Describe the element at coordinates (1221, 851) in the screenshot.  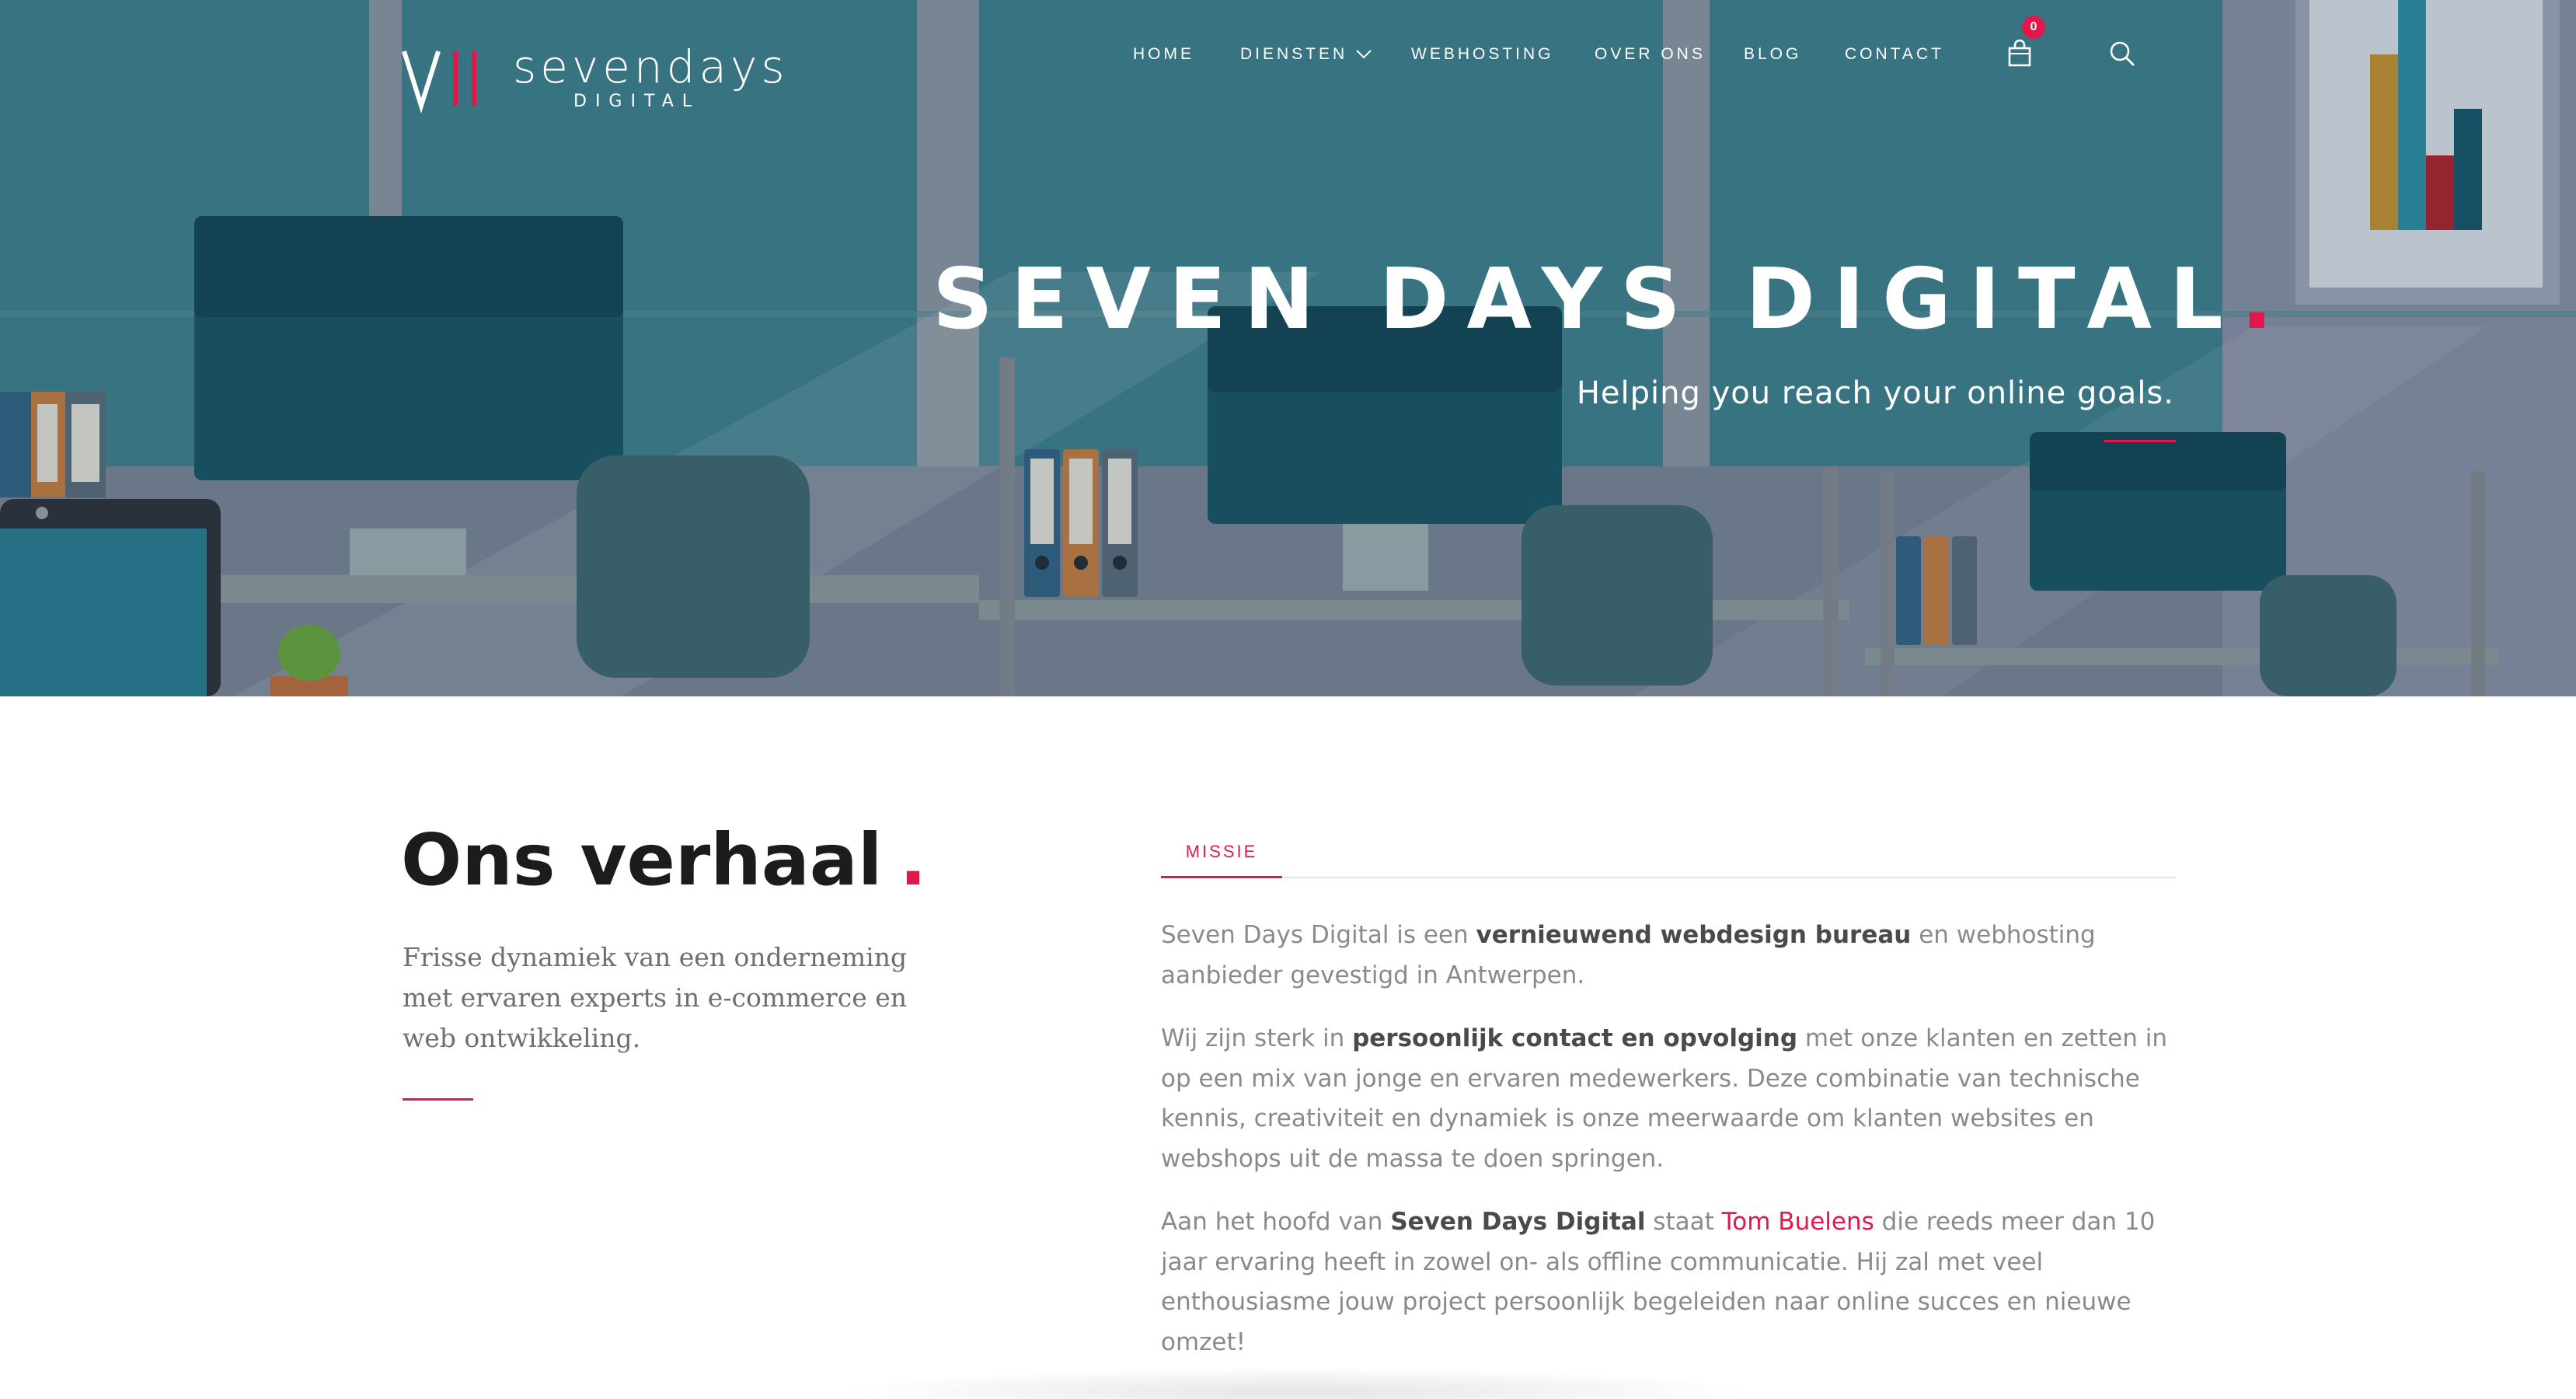
I see `tab-missie: MISSIE` at that location.